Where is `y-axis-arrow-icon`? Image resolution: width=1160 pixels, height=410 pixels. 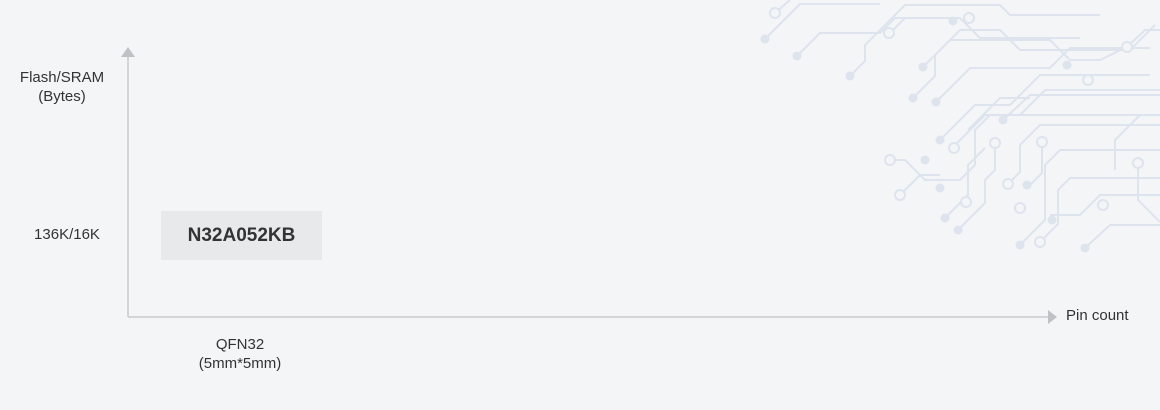
y-axis-arrow-icon is located at coordinates (128, 52).